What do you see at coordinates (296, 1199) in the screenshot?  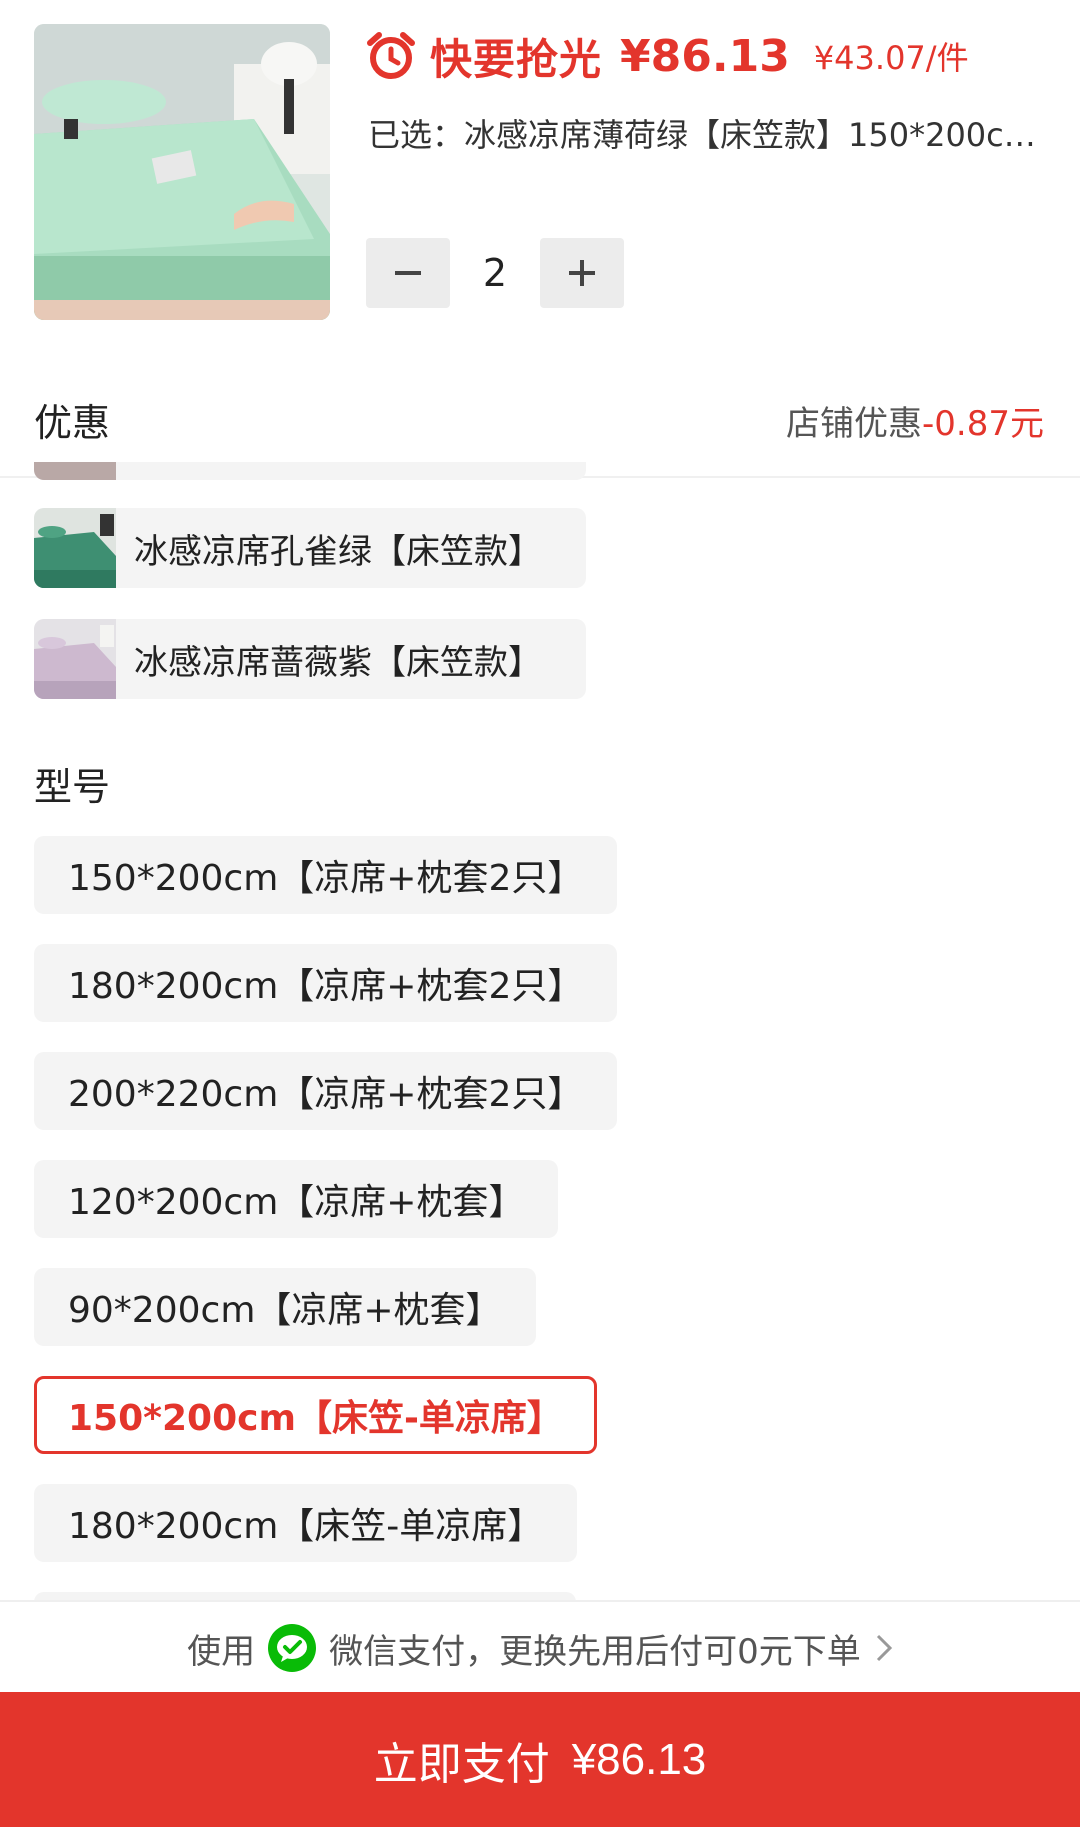 I see `model-option: 120*200cm【凉席+枕套】` at bounding box center [296, 1199].